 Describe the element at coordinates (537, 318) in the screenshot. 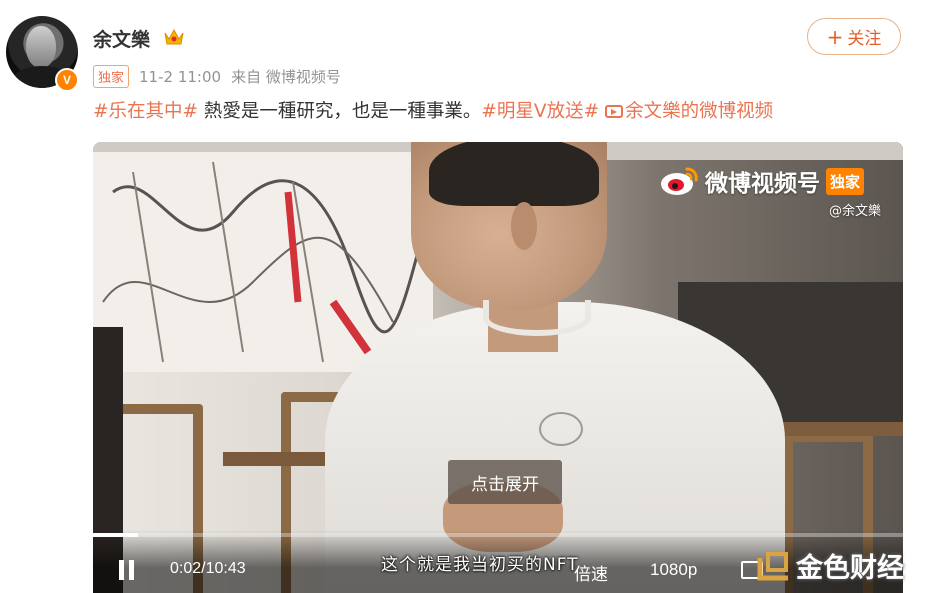

I see `shirt-collar` at that location.